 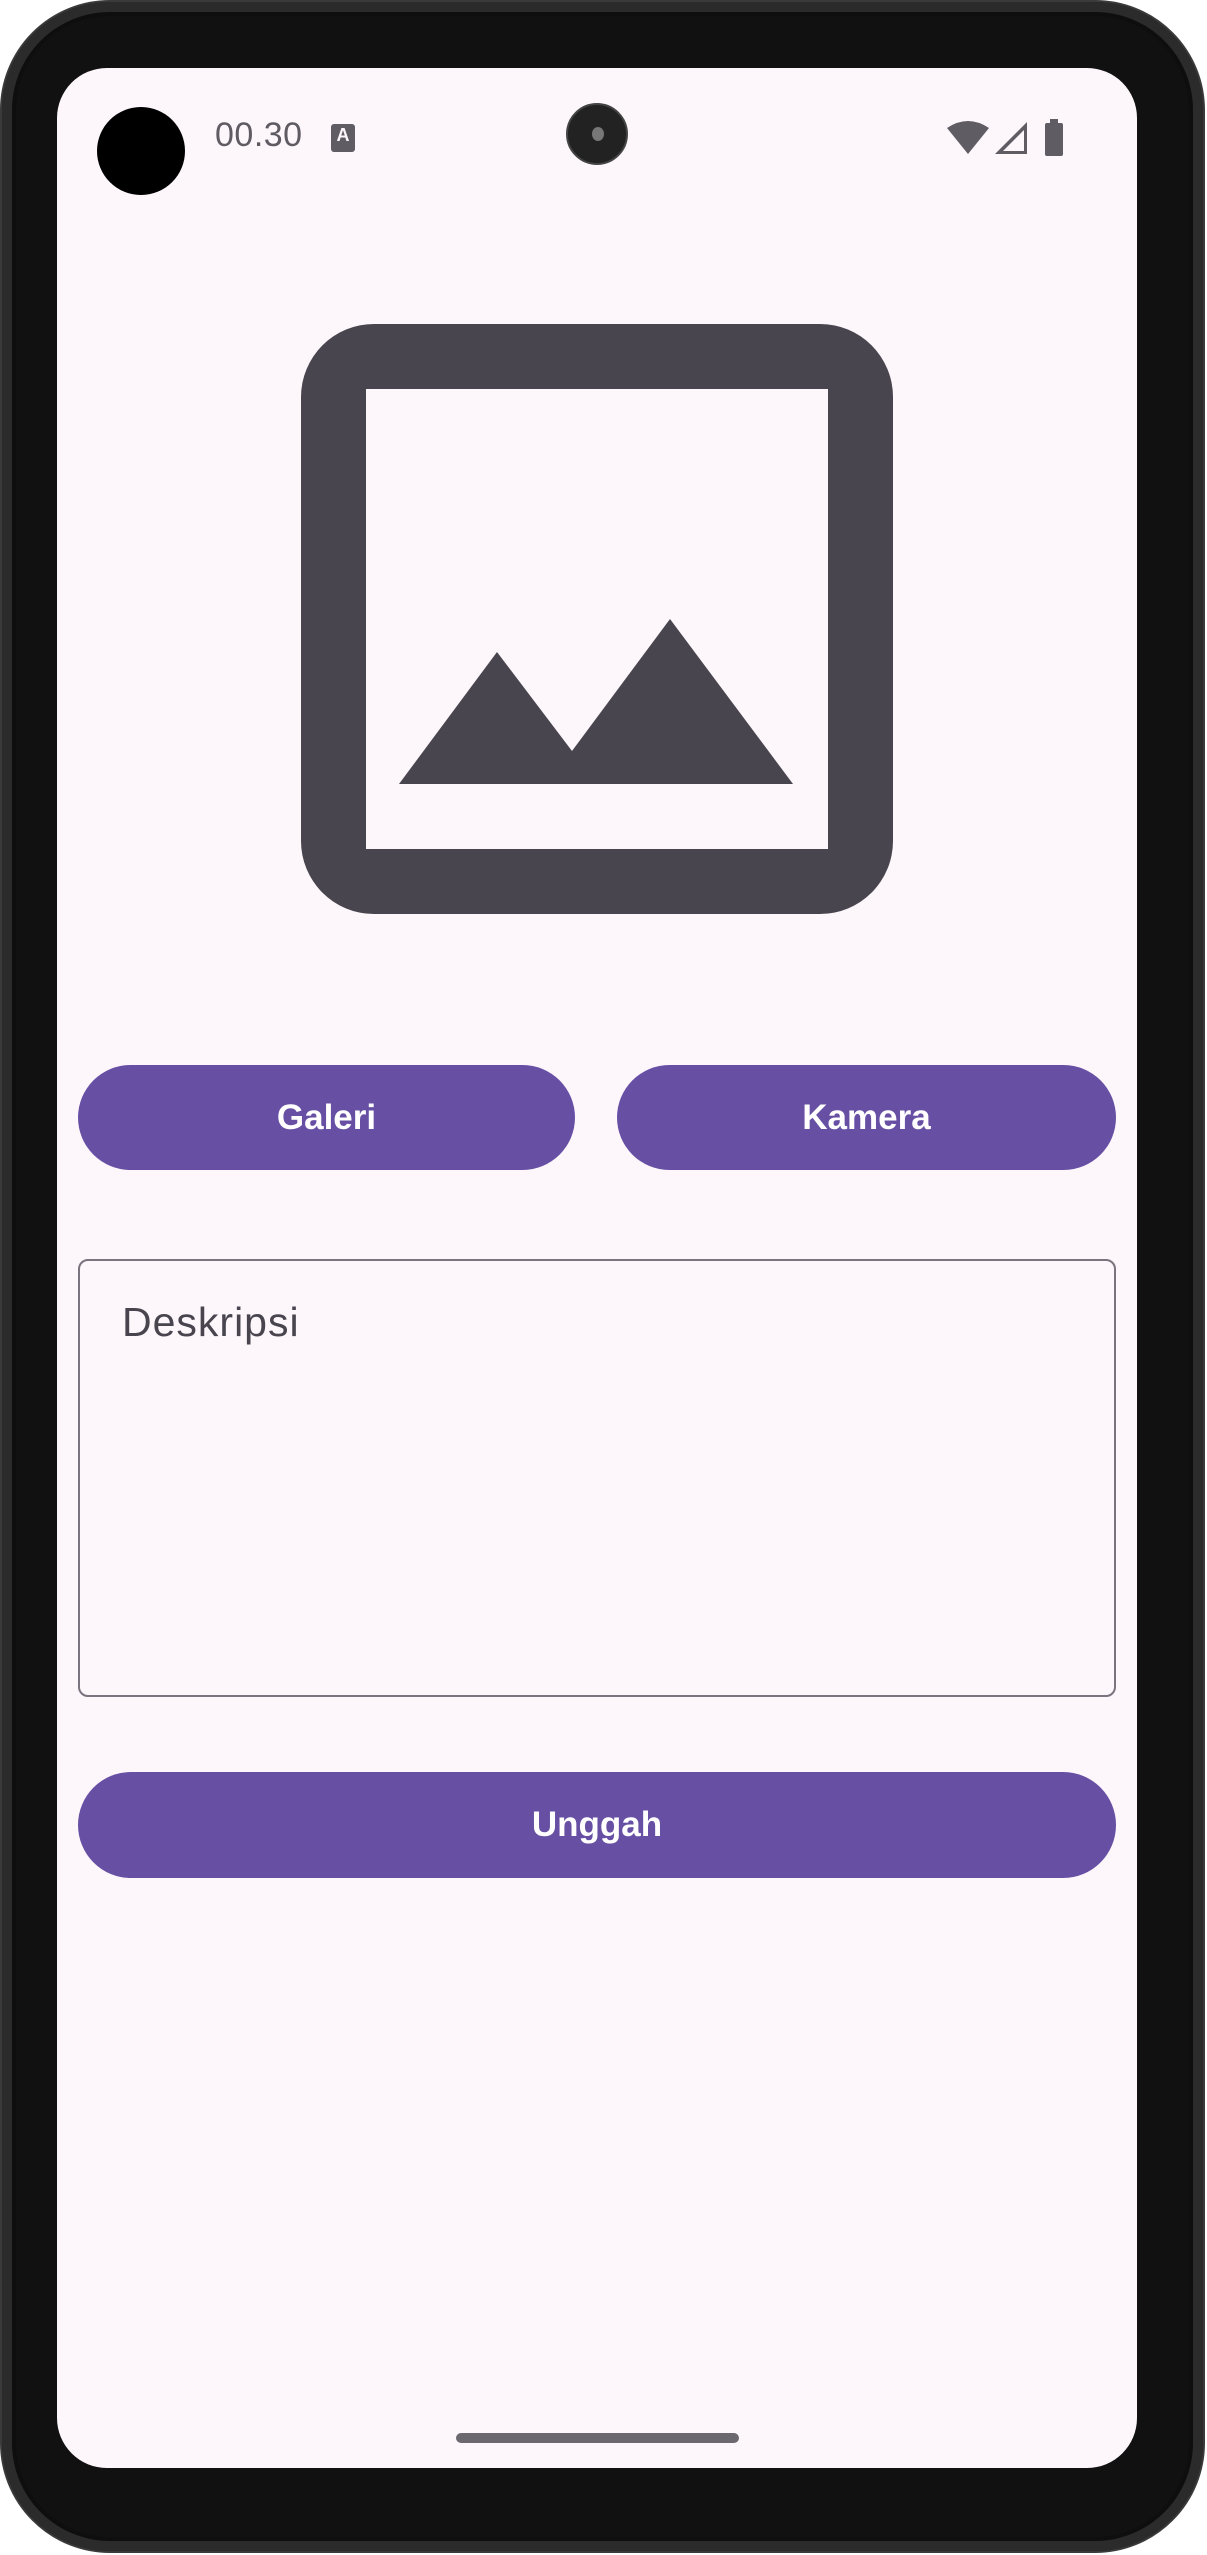 What do you see at coordinates (597, 619) in the screenshot?
I see `image-placeholder-icon` at bounding box center [597, 619].